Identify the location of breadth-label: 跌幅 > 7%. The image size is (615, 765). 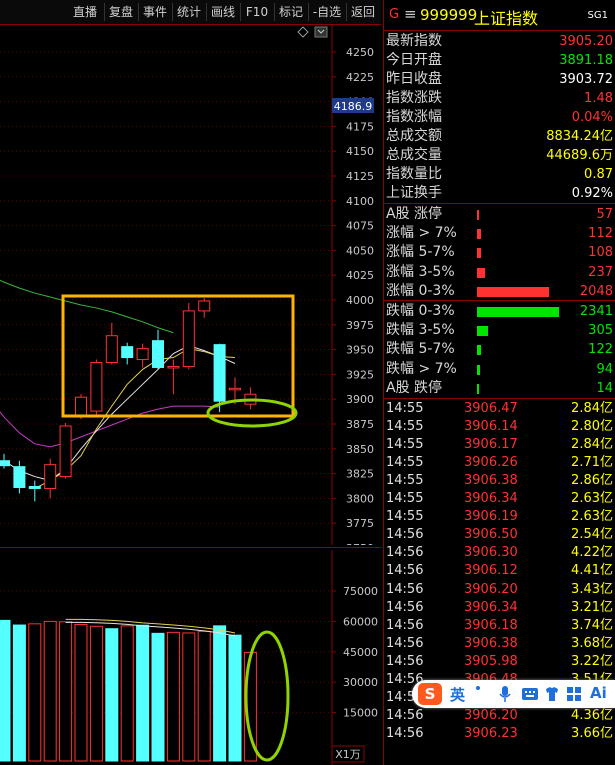
(421, 368).